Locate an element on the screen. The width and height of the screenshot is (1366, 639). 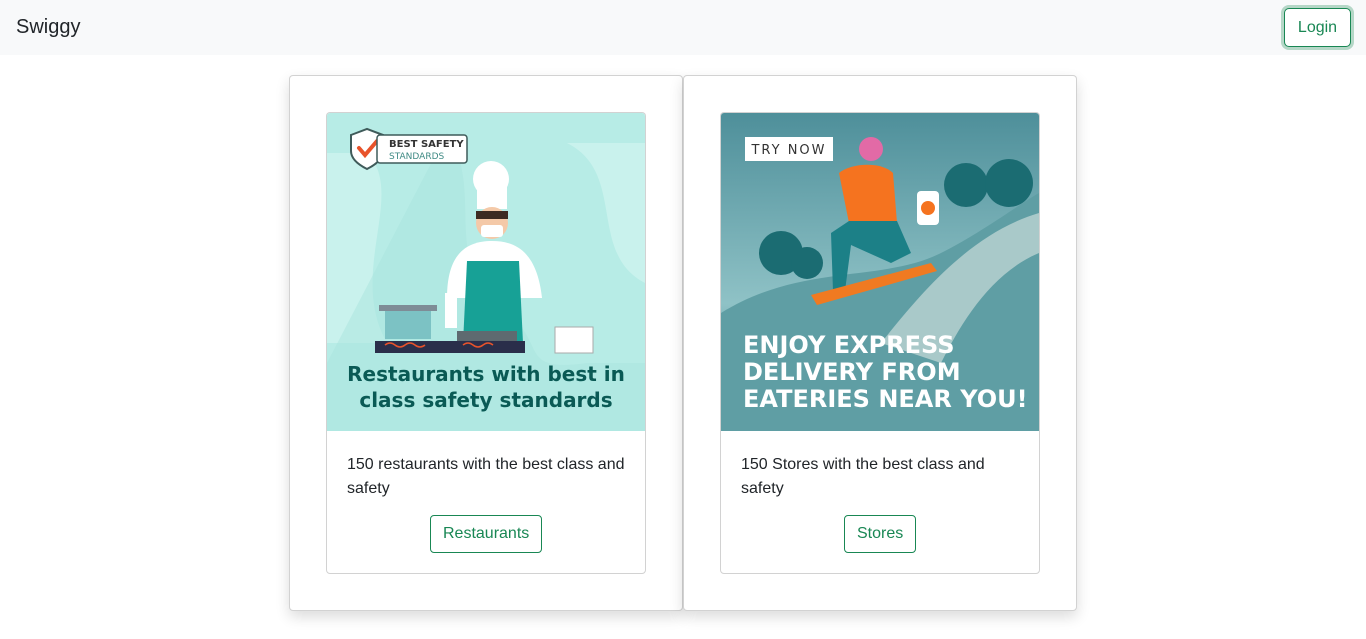
badge-line1: BEST SAFETY is located at coordinates (426, 144).